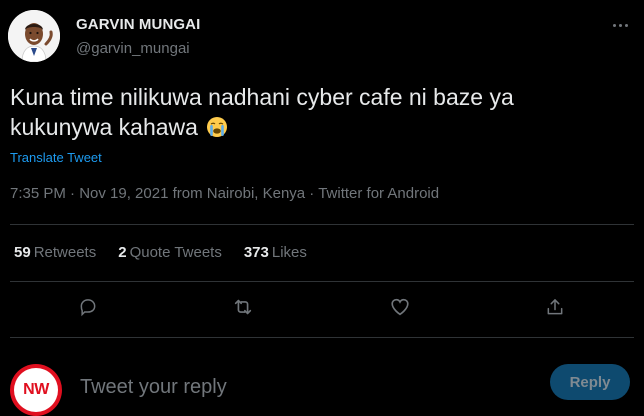 Image resolution: width=644 pixels, height=416 pixels. I want to click on retweets-label: Retweets, so click(65, 252).